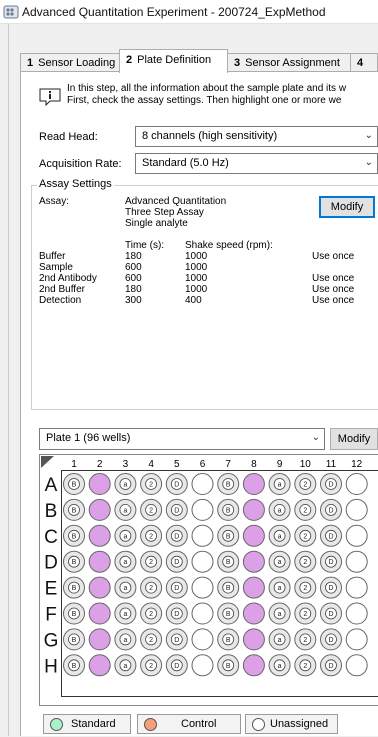 The height and width of the screenshot is (737, 378). I want to click on well-C10: 2, so click(305, 535).